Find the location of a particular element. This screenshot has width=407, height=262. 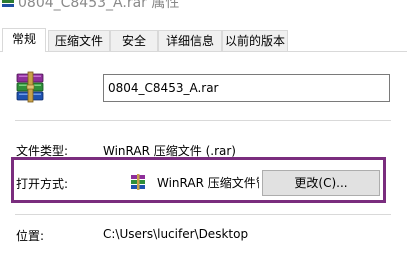

tab-strip: 常规 压缩文件 安全 详细信息 以前的版本 is located at coordinates (203, 40).